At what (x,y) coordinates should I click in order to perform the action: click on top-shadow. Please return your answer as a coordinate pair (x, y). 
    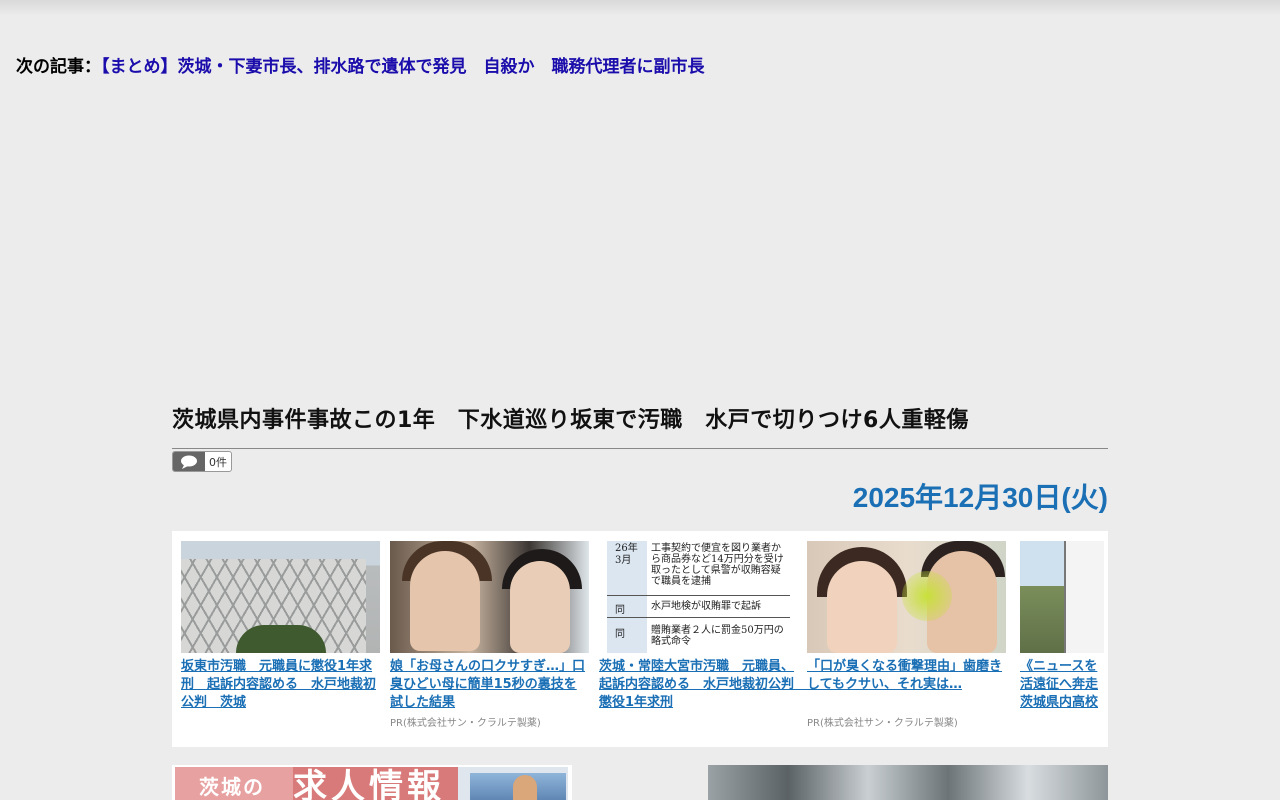
    Looking at the image, I should click on (640, 8).